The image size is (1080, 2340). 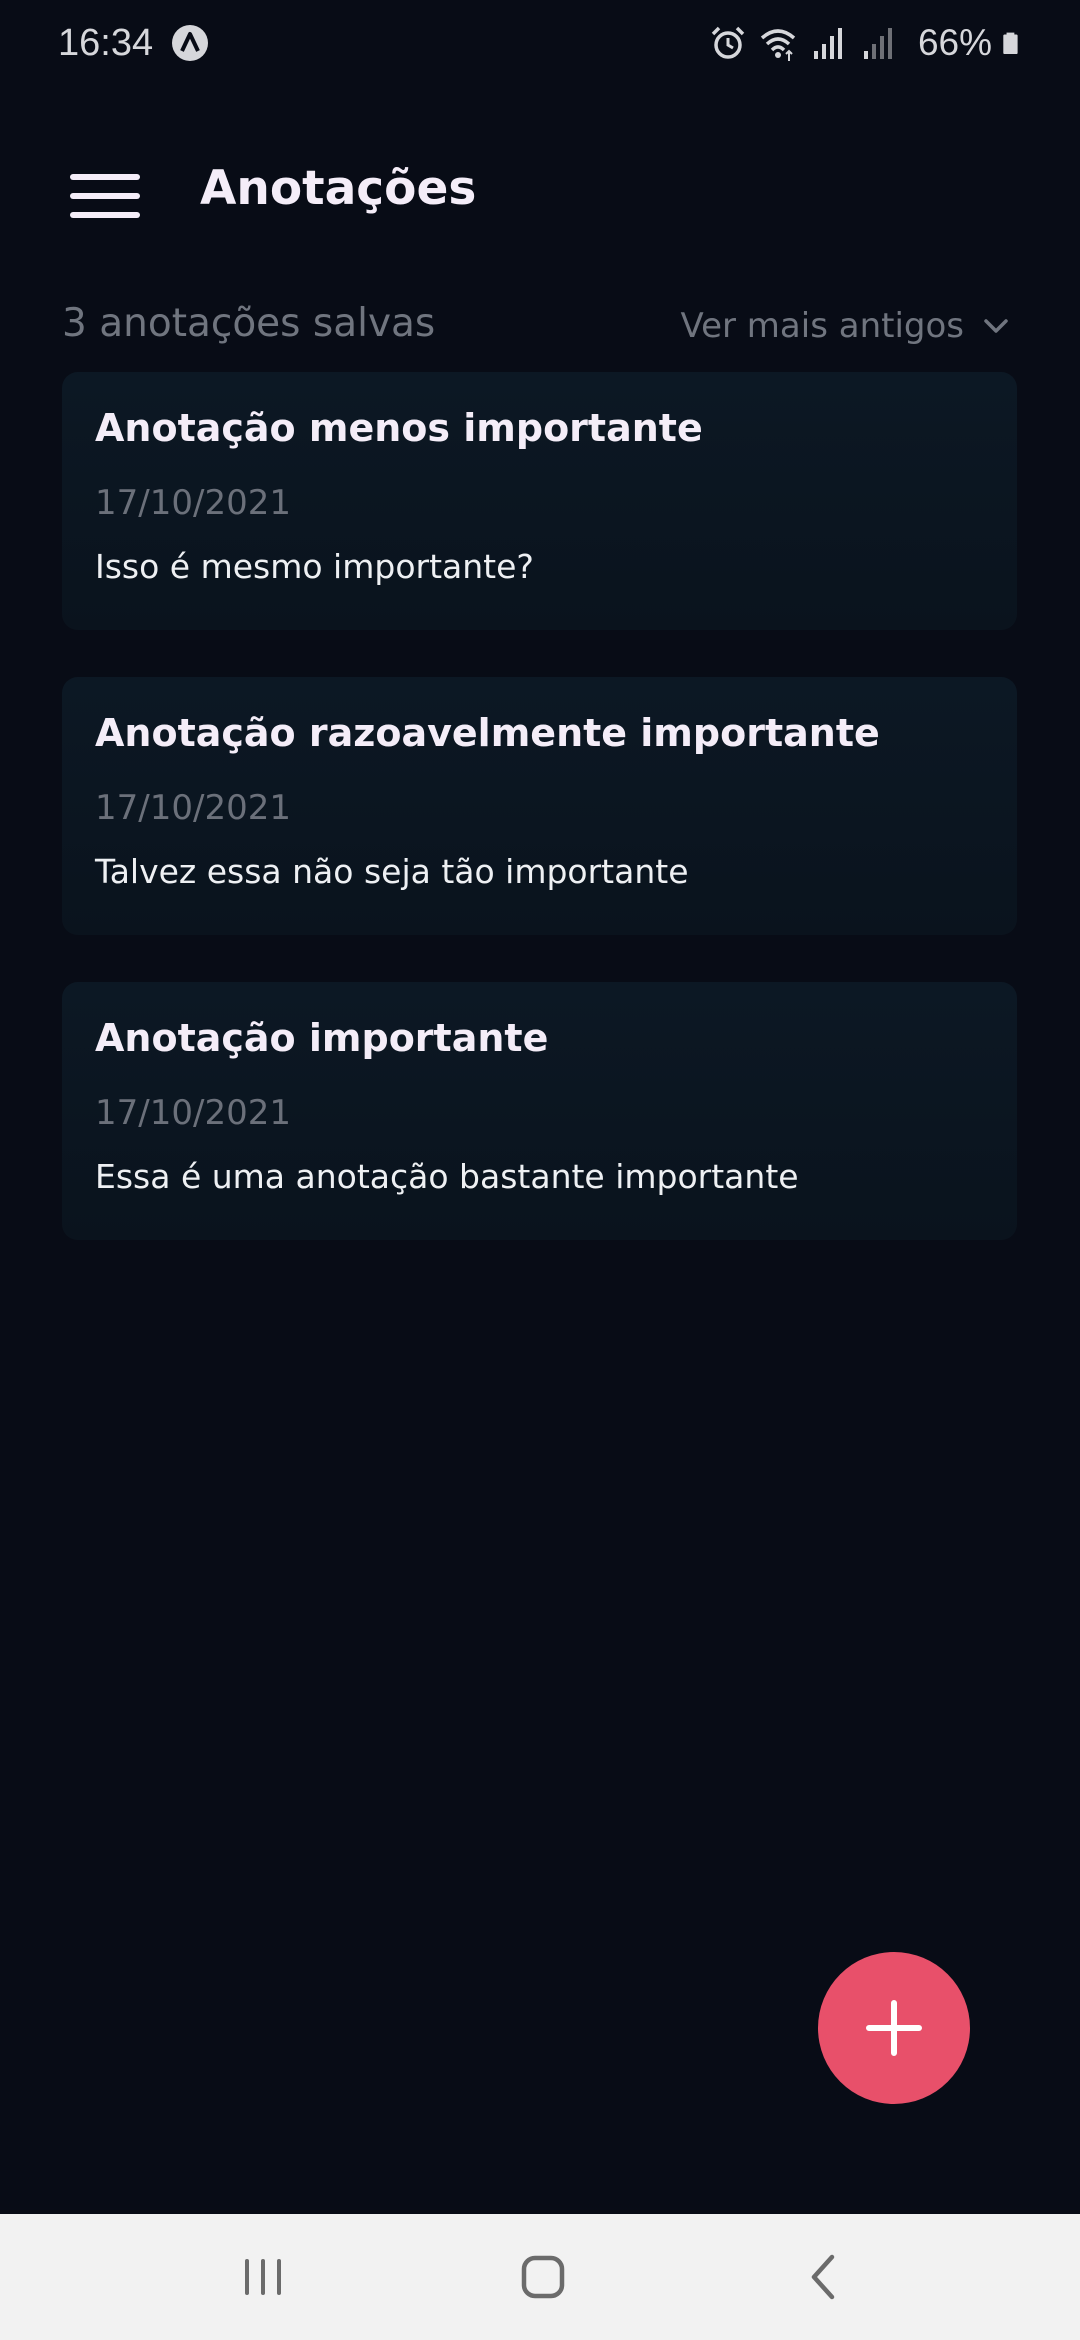 What do you see at coordinates (543, 2277) in the screenshot?
I see `home-icon` at bounding box center [543, 2277].